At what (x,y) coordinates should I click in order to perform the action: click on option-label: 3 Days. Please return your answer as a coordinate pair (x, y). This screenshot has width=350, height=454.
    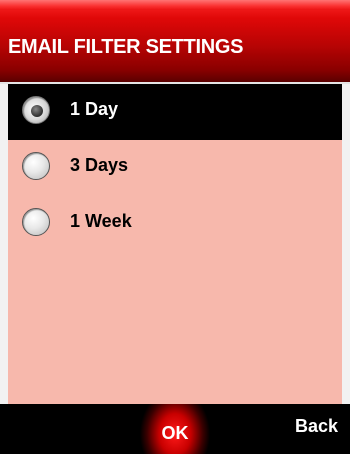
    Looking at the image, I should click on (99, 165).